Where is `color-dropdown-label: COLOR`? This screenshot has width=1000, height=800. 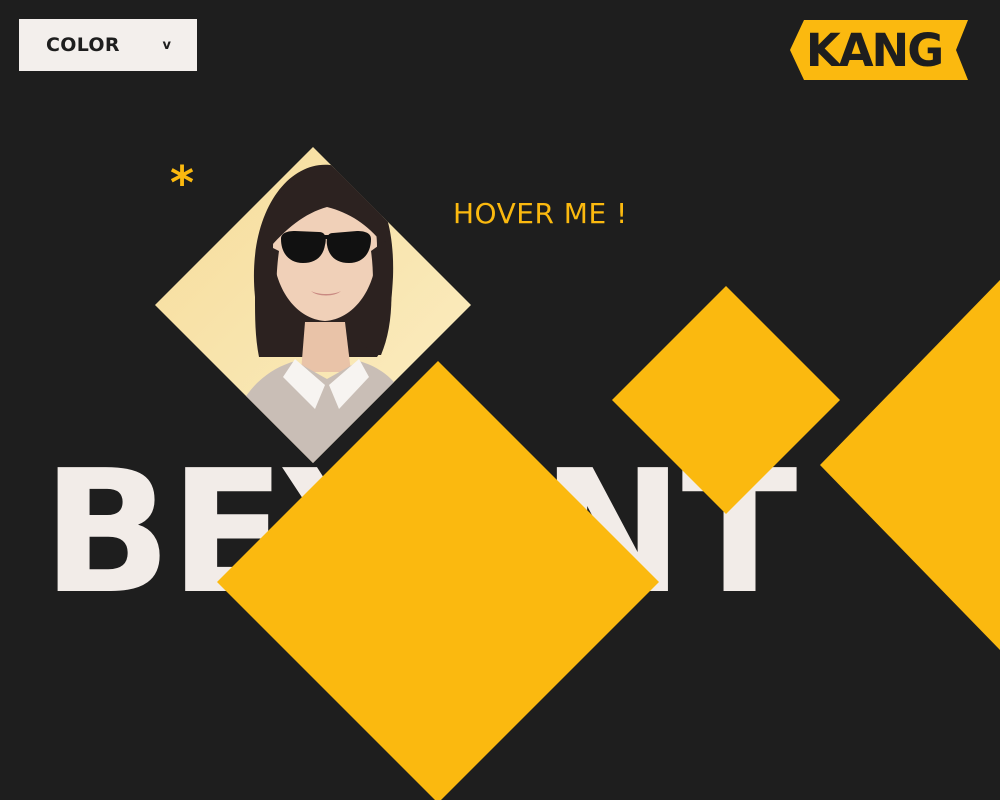 color-dropdown-label: COLOR is located at coordinates (83, 45).